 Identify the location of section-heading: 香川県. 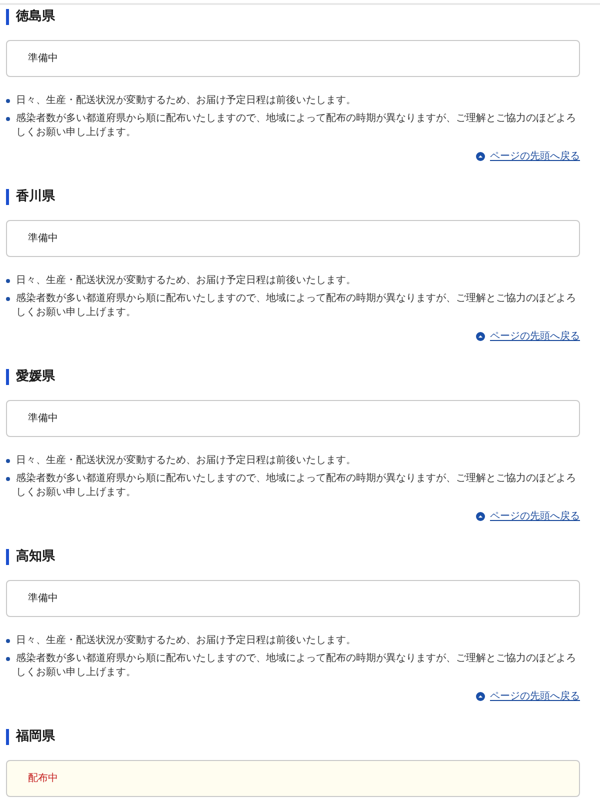
(30, 196).